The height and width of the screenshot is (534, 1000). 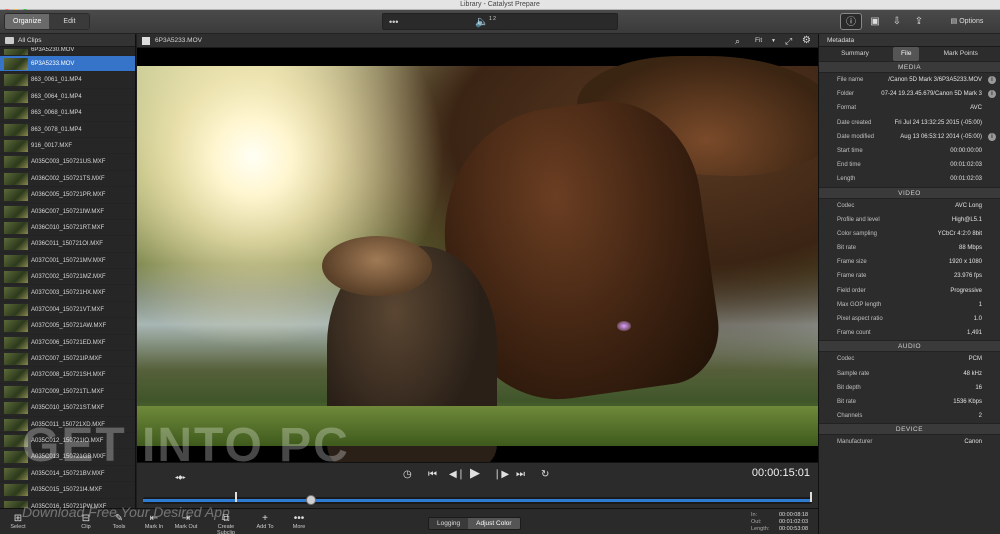 I want to click on clip-list-item: 863_0078_01.MP4, so click(x=67, y=130).